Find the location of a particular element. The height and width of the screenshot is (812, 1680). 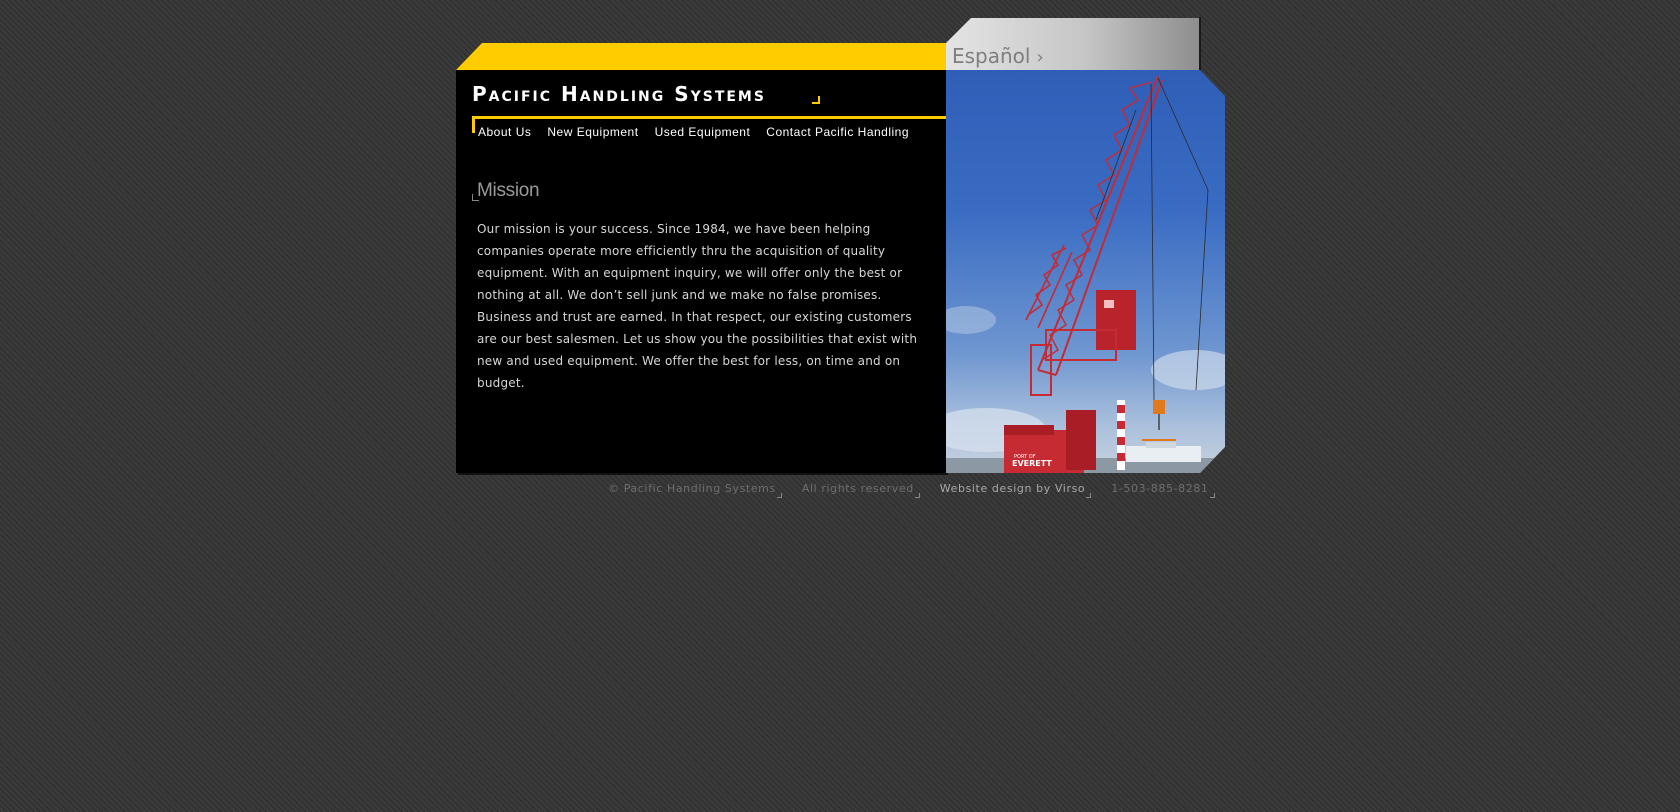

nav-item-contact: Contact Pacific Handling is located at coordinates (837, 132).